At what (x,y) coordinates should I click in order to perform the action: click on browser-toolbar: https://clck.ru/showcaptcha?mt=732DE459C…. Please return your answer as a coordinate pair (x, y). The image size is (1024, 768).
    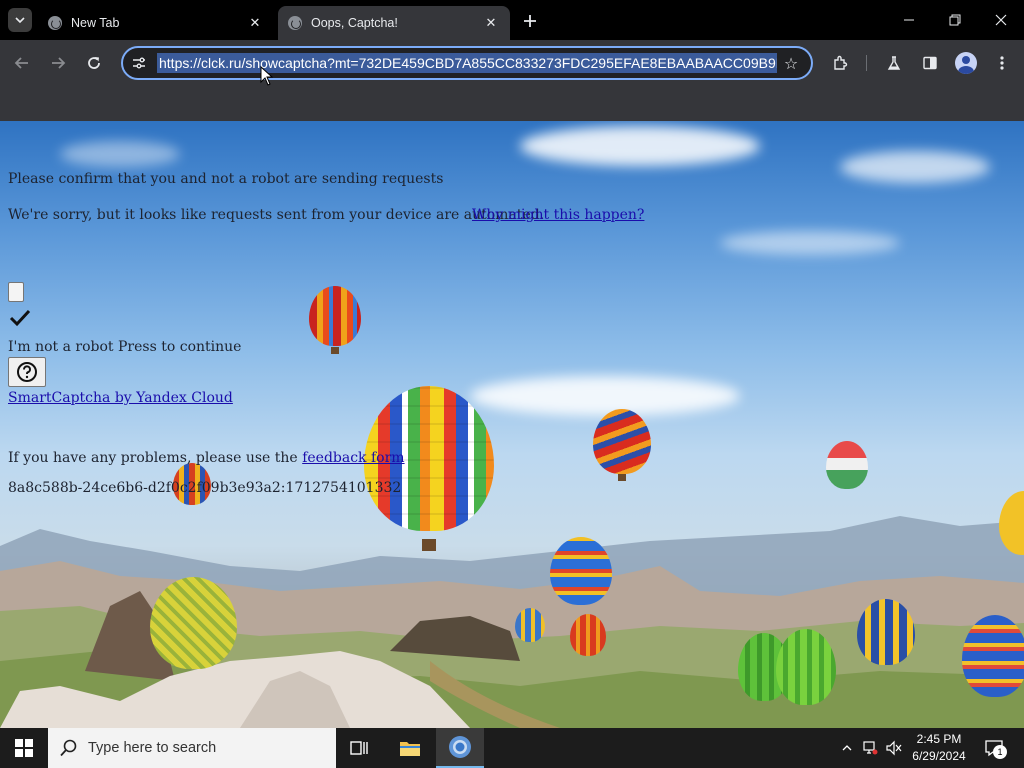
    Looking at the image, I should click on (512, 63).